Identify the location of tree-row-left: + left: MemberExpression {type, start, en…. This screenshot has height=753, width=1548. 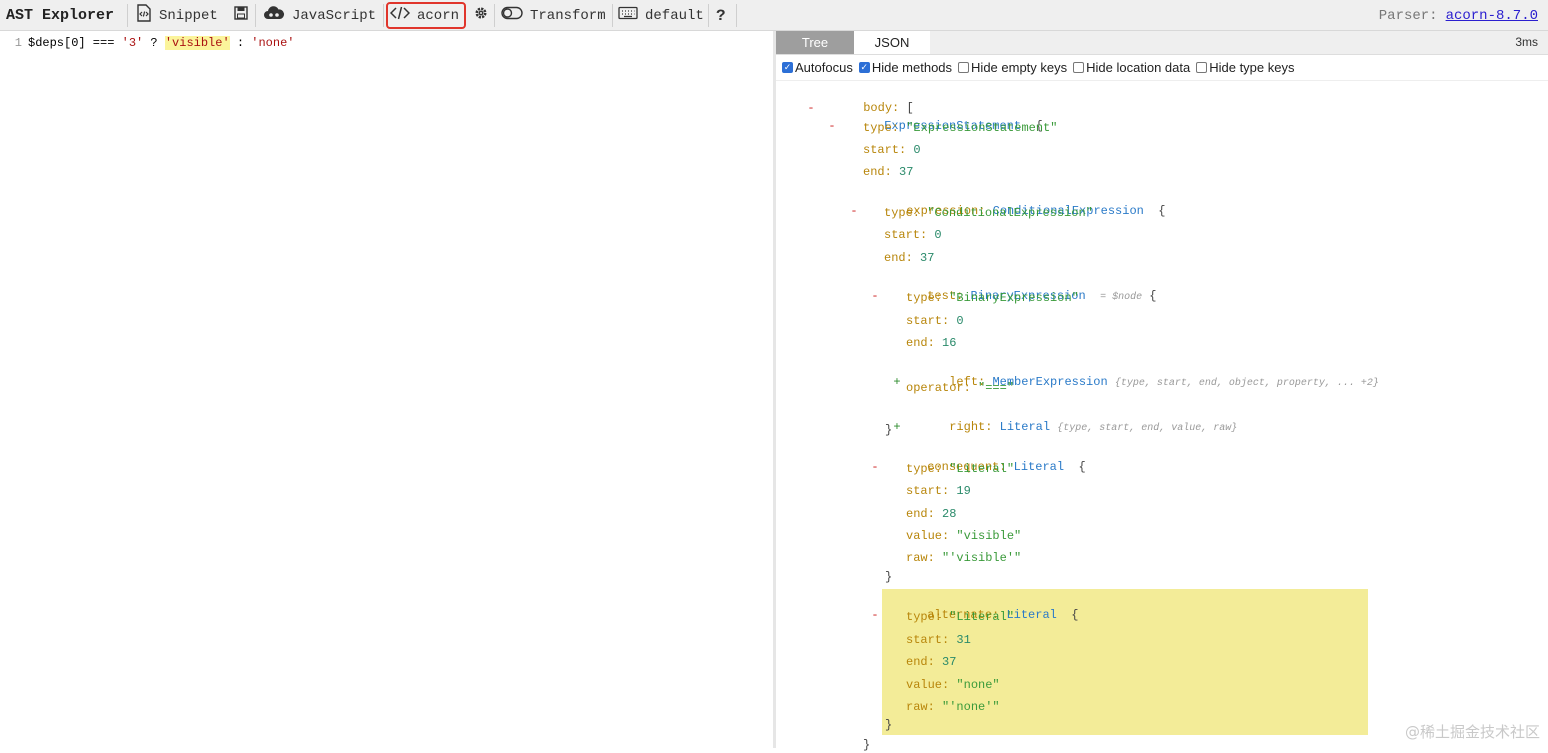
(1135, 373).